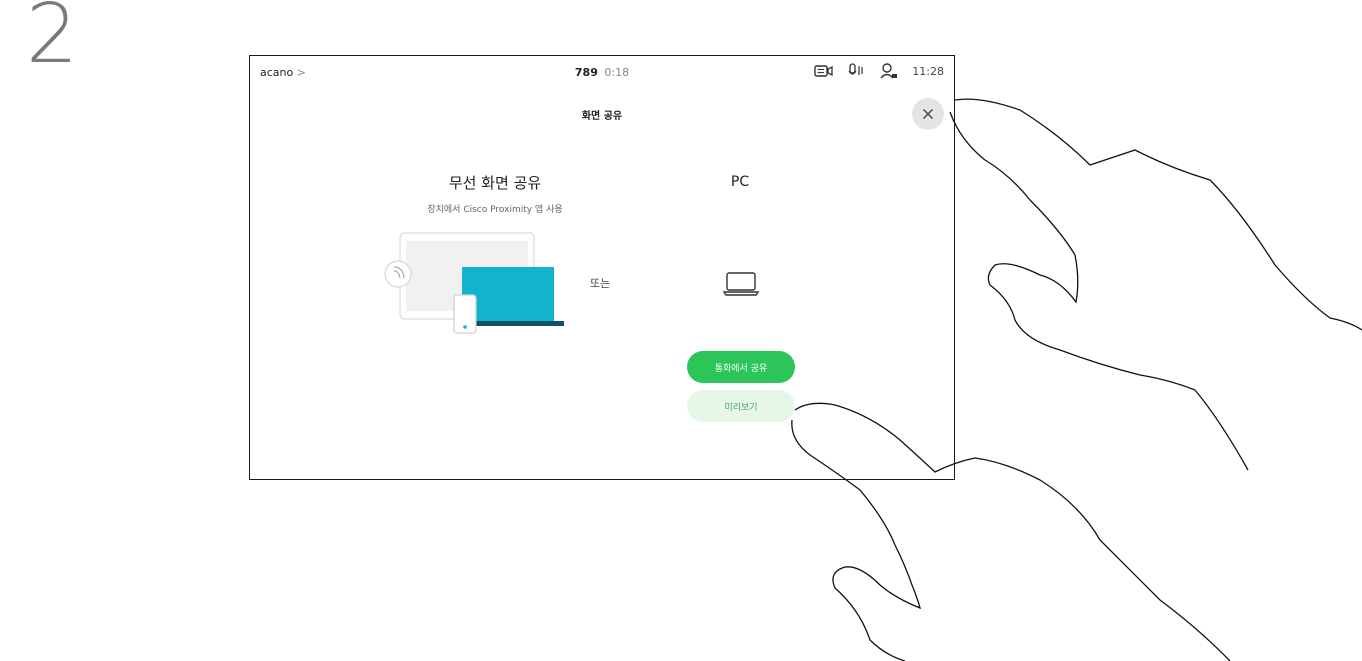 The width and height of the screenshot is (1362, 661). Describe the element at coordinates (602, 116) in the screenshot. I see `screen-title: 화면 공유` at that location.